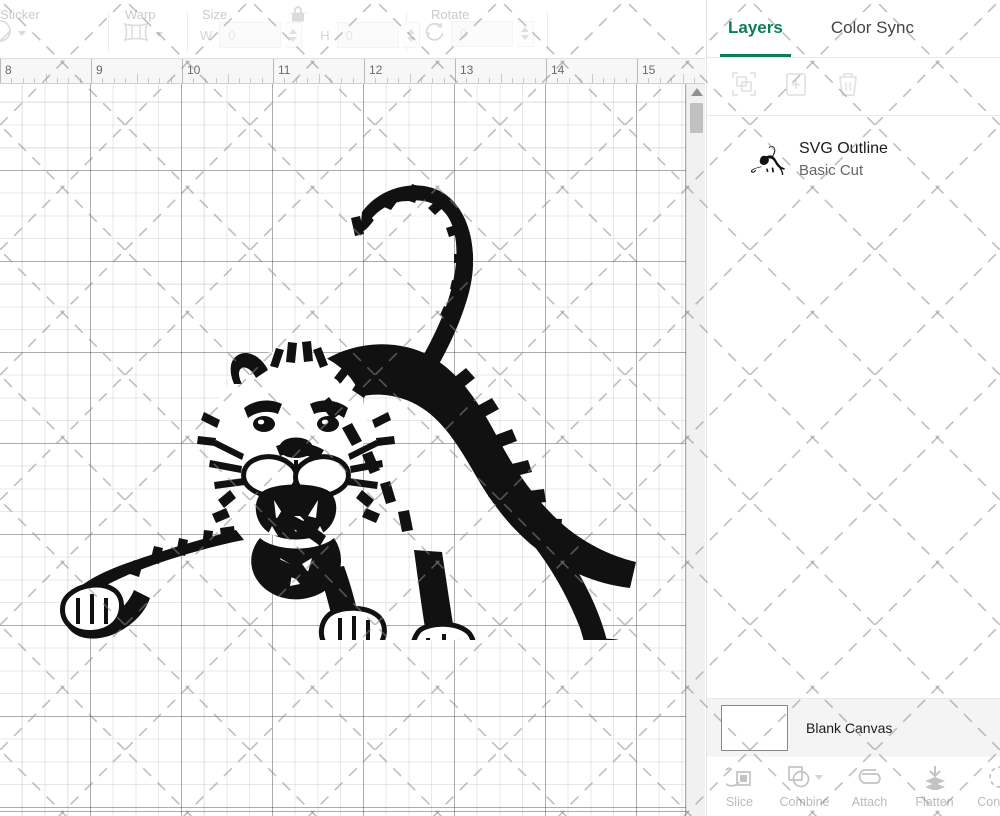 Image resolution: width=1000 pixels, height=816 pixels. What do you see at coordinates (325, 35) in the screenshot?
I see `height-label: H` at bounding box center [325, 35].